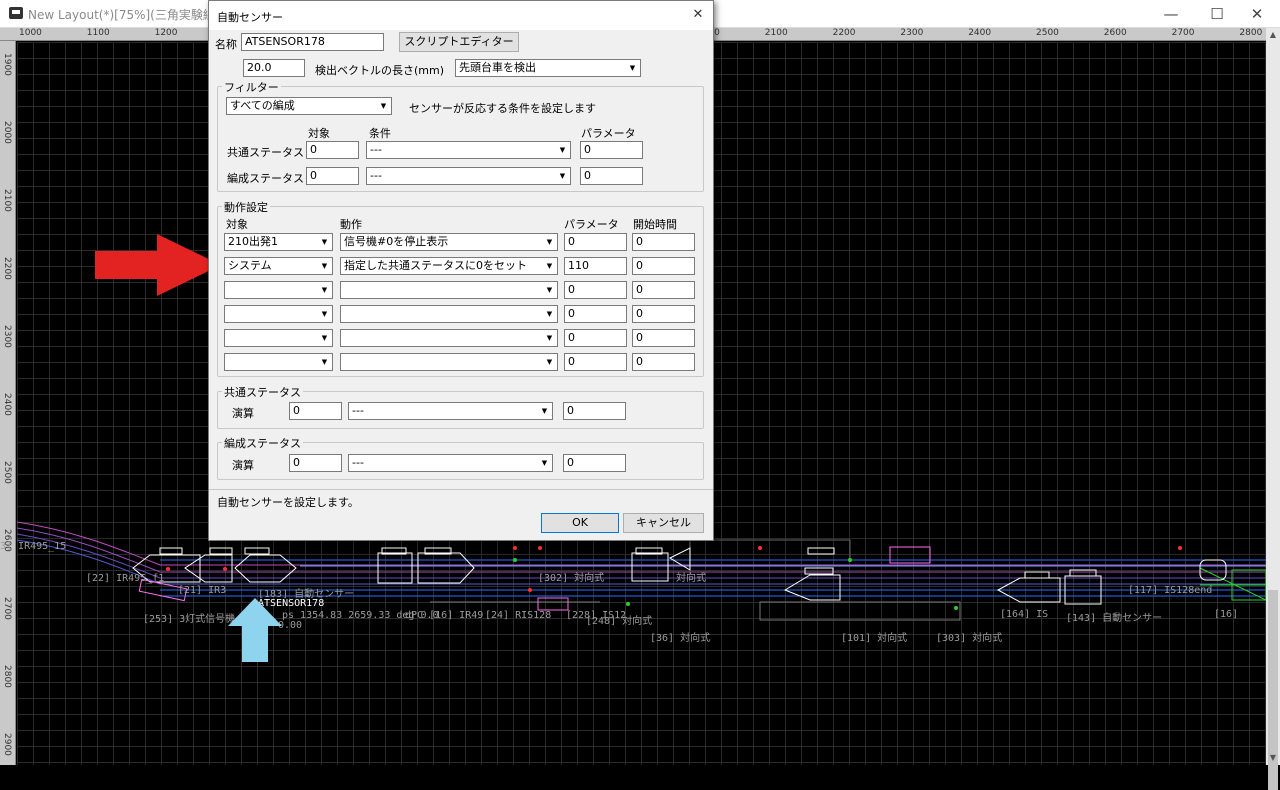 This screenshot has height=790, width=1280. What do you see at coordinates (125, 578) in the screenshot?
I see `layout-label: [22] IR495_f1` at bounding box center [125, 578].